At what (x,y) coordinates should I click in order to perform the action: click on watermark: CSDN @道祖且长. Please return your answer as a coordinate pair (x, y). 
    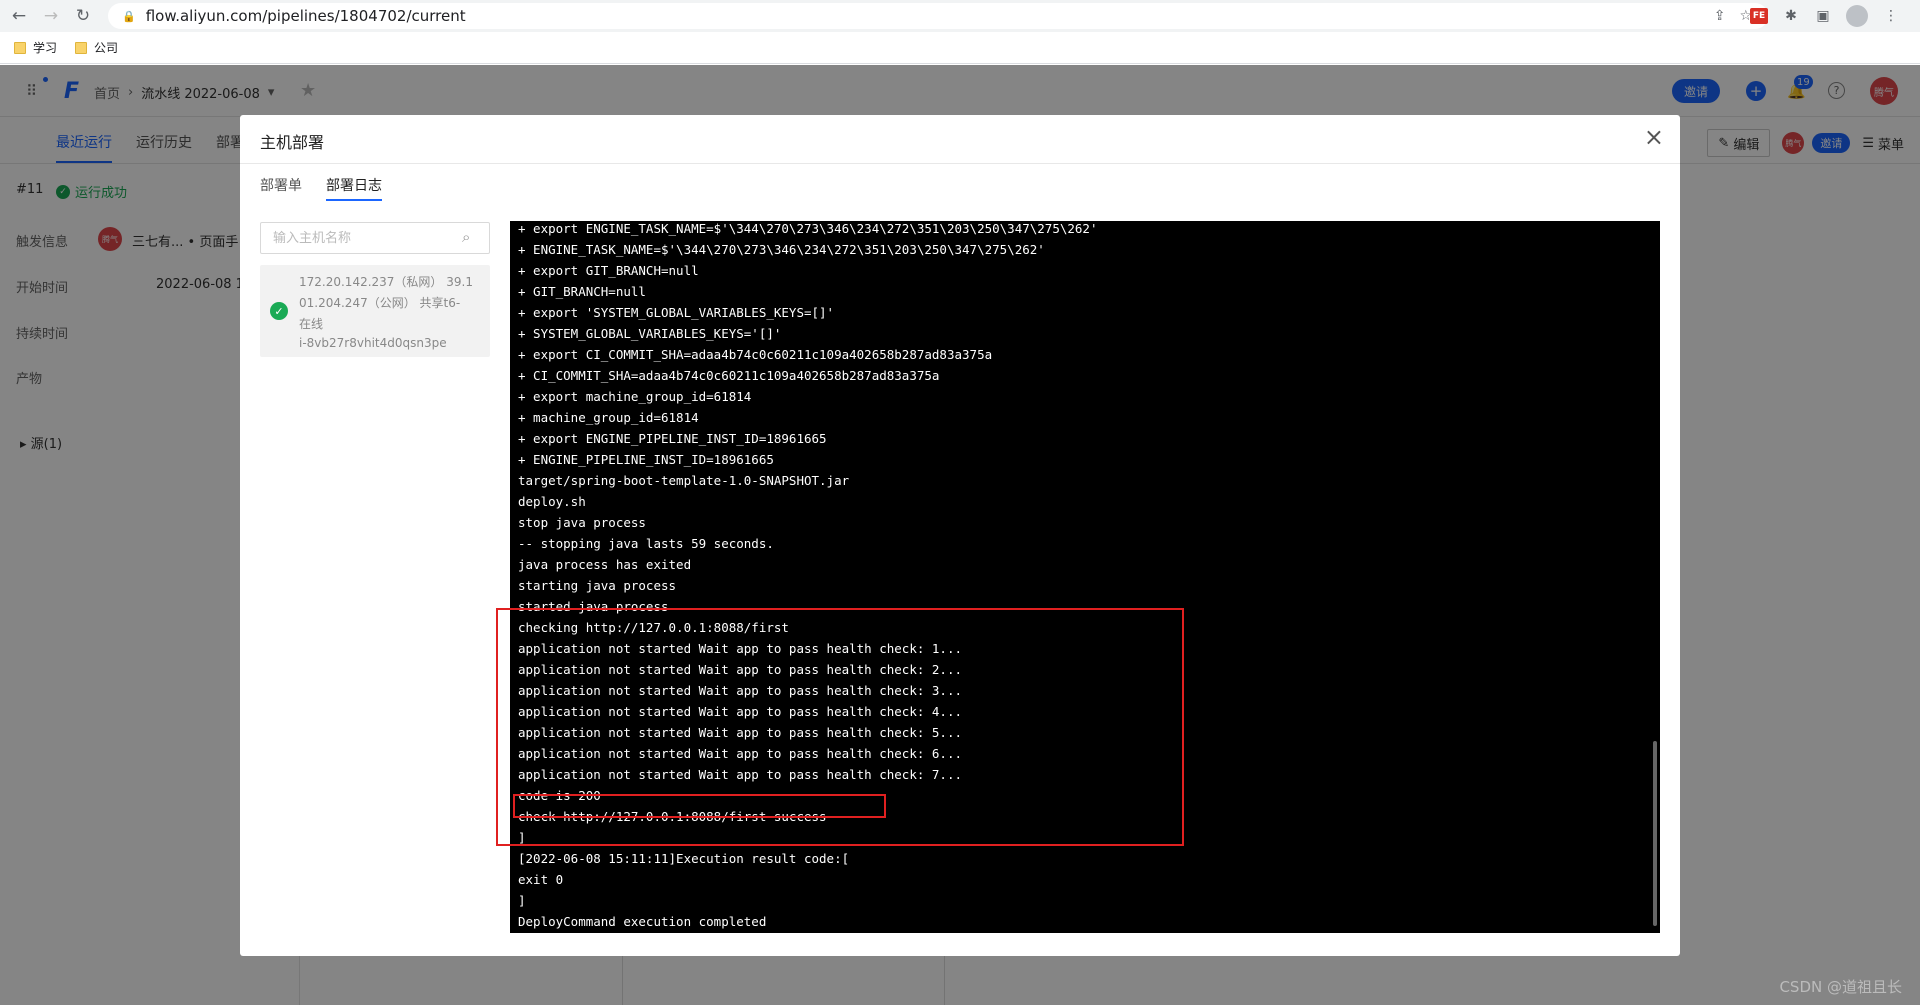
    Looking at the image, I should click on (1840, 987).